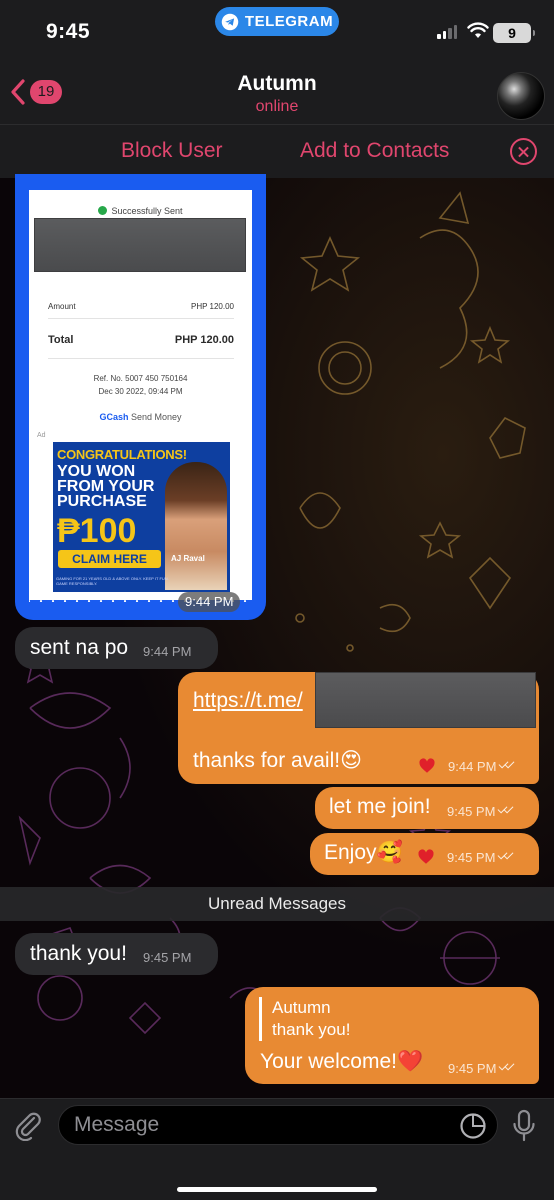  What do you see at coordinates (277, 106) in the screenshot?
I see `chat-status: online` at bounding box center [277, 106].